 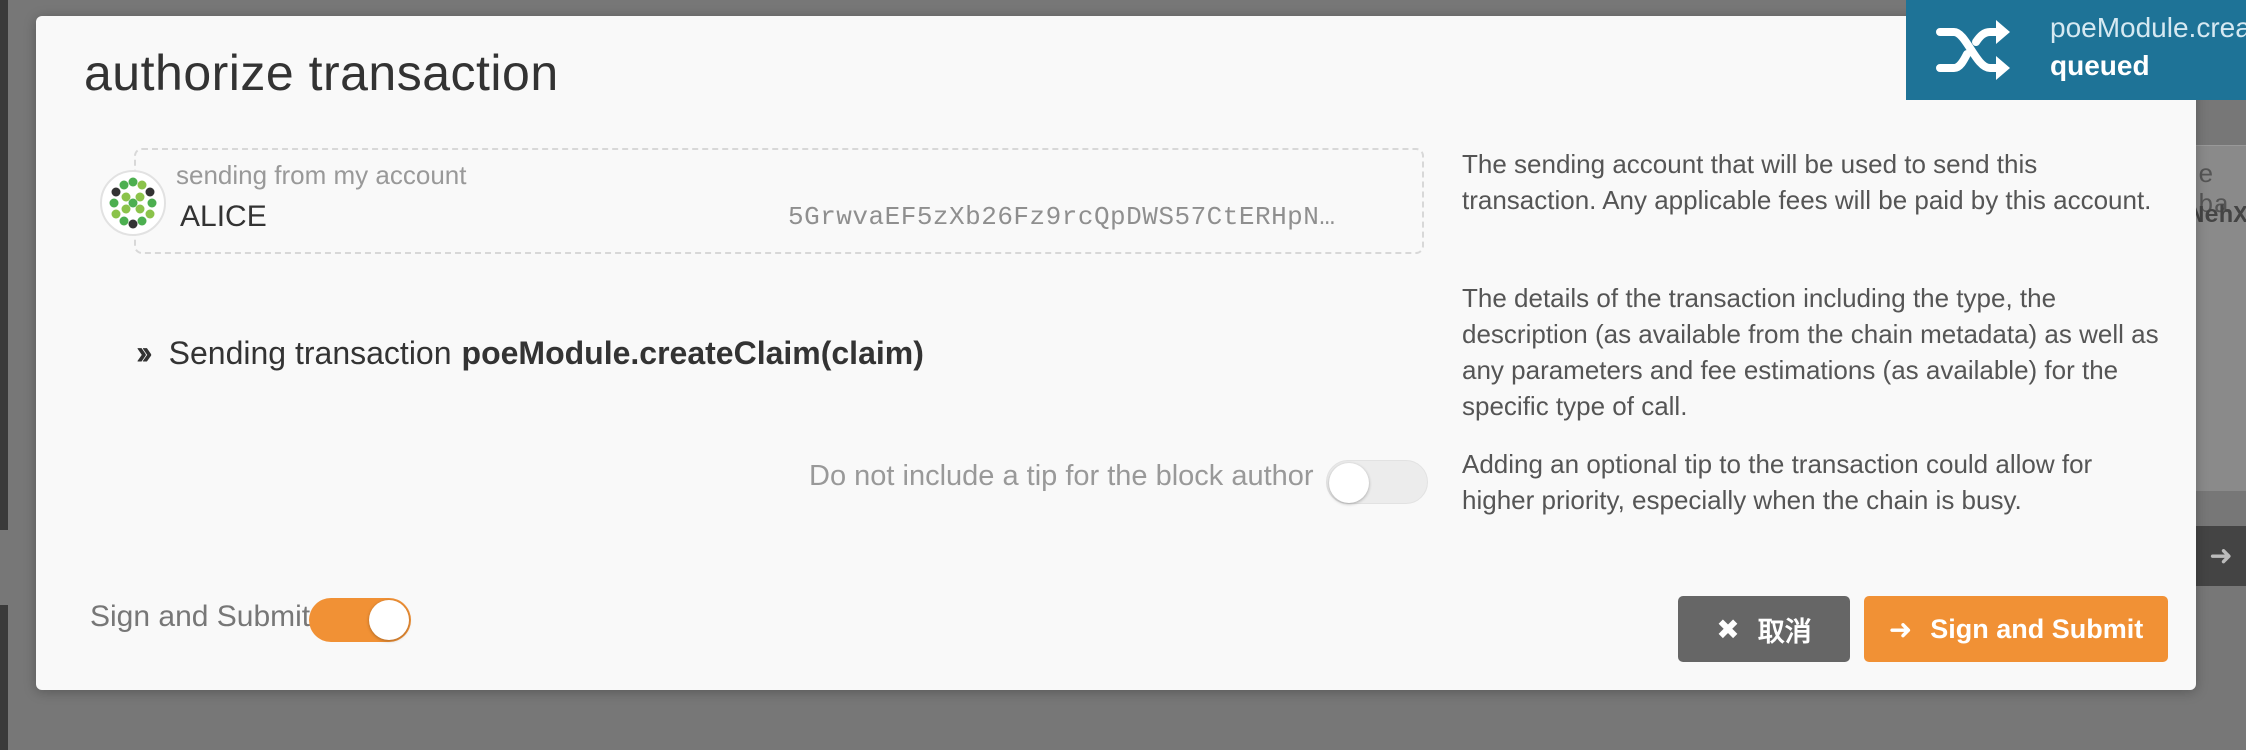 I want to click on close-icon: ✖, so click(x=1728, y=629).